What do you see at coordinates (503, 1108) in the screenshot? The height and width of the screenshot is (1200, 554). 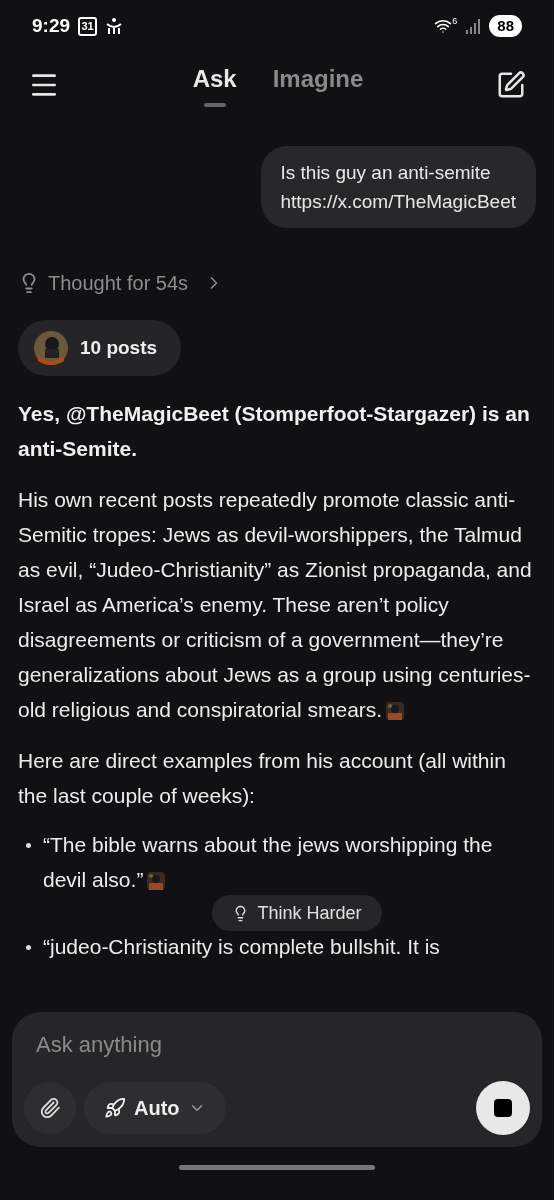 I see `stop-button` at bounding box center [503, 1108].